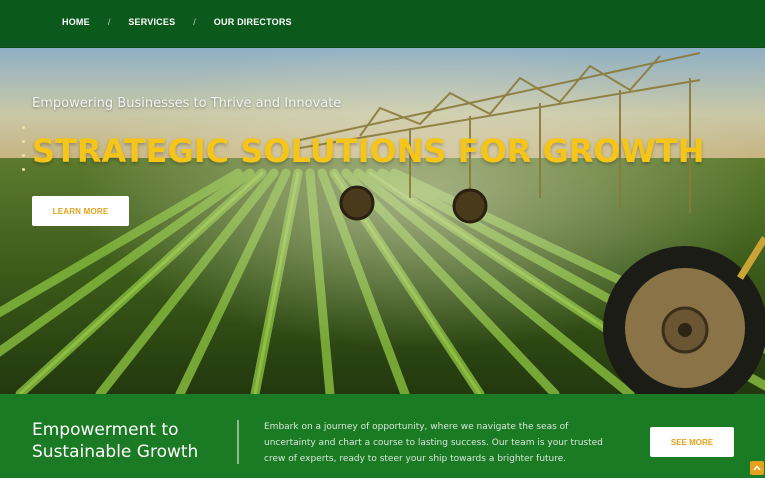 This screenshot has height=478, width=765. Describe the element at coordinates (238, 442) in the screenshot. I see `vertical-divider` at that location.